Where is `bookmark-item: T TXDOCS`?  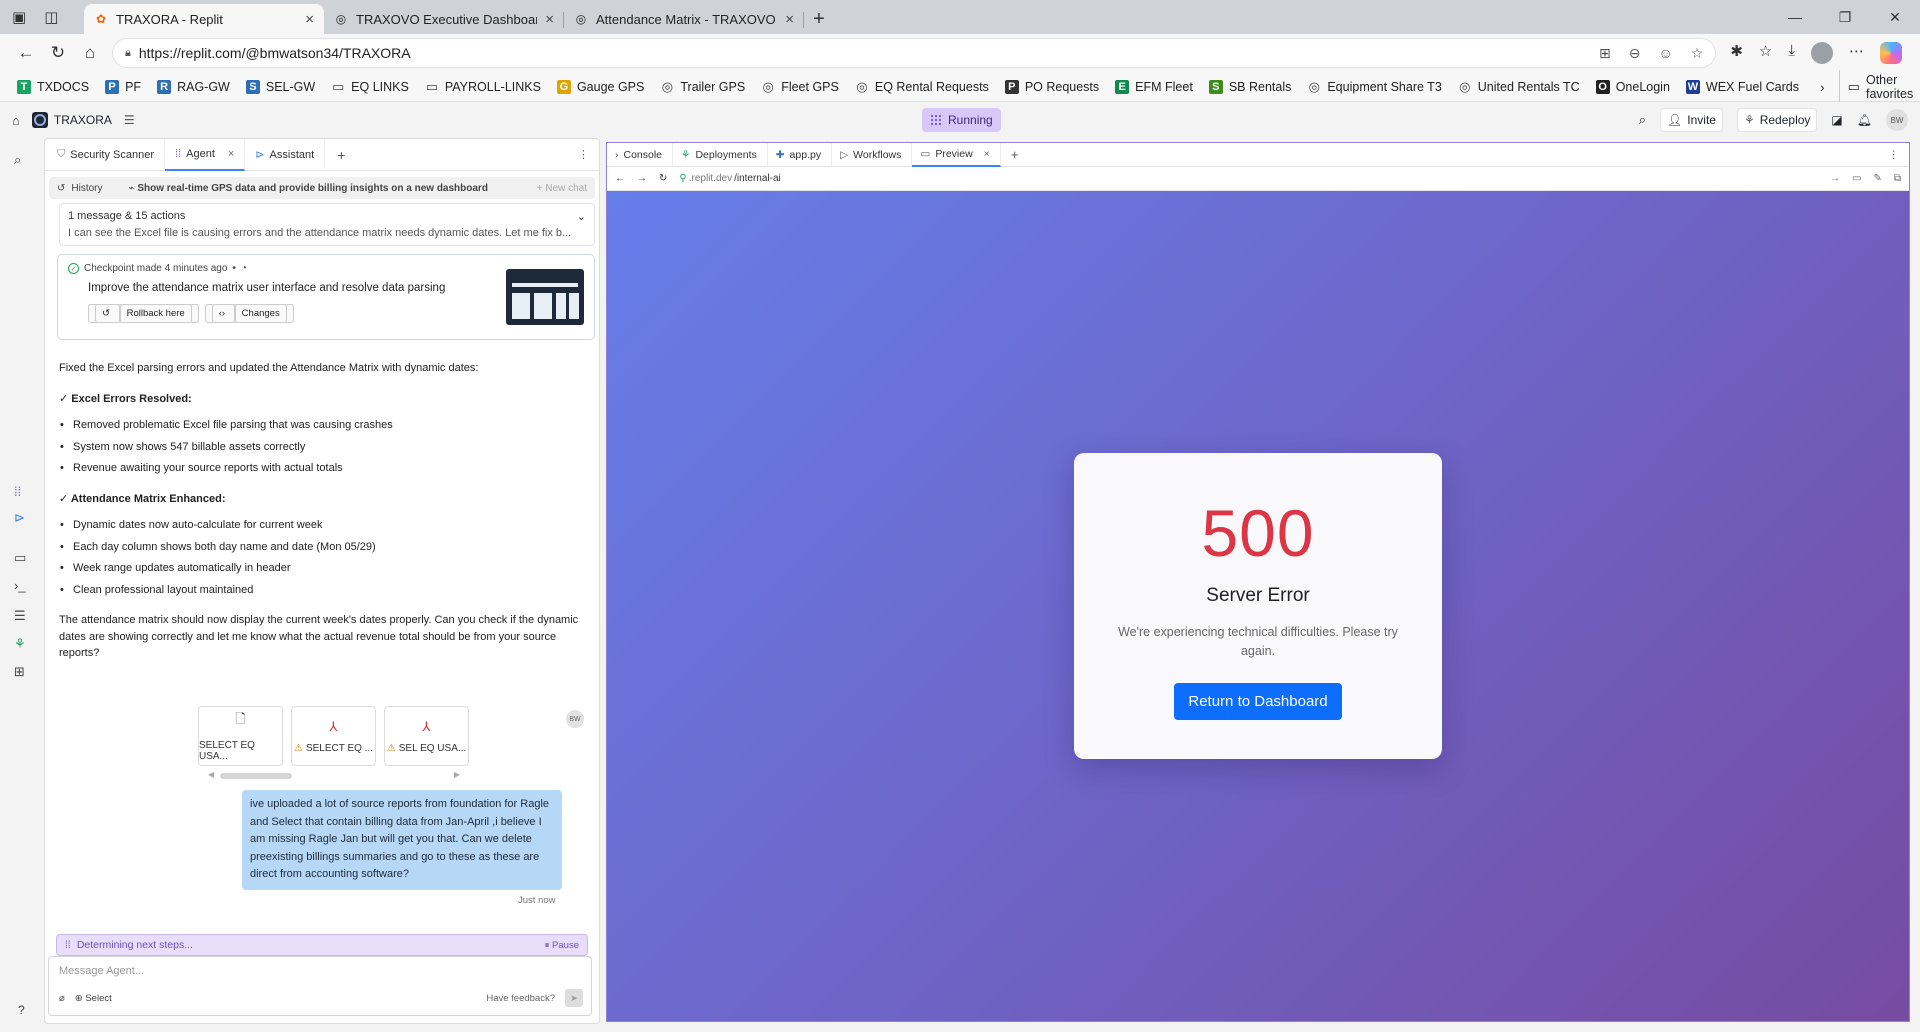
bookmark-item: T TXDOCS is located at coordinates (53, 87).